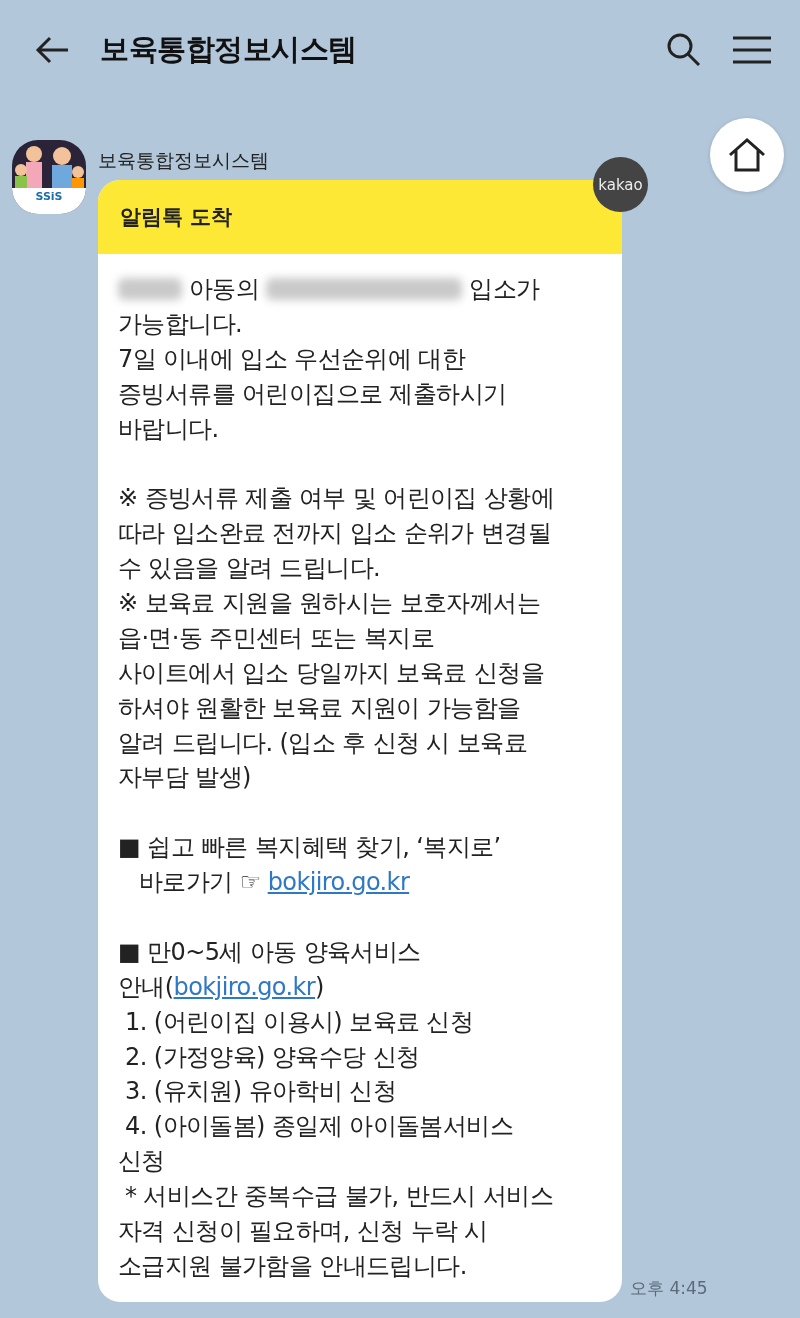  Describe the element at coordinates (185, 778) in the screenshot. I see `message-line: 자부담 발생)` at that location.